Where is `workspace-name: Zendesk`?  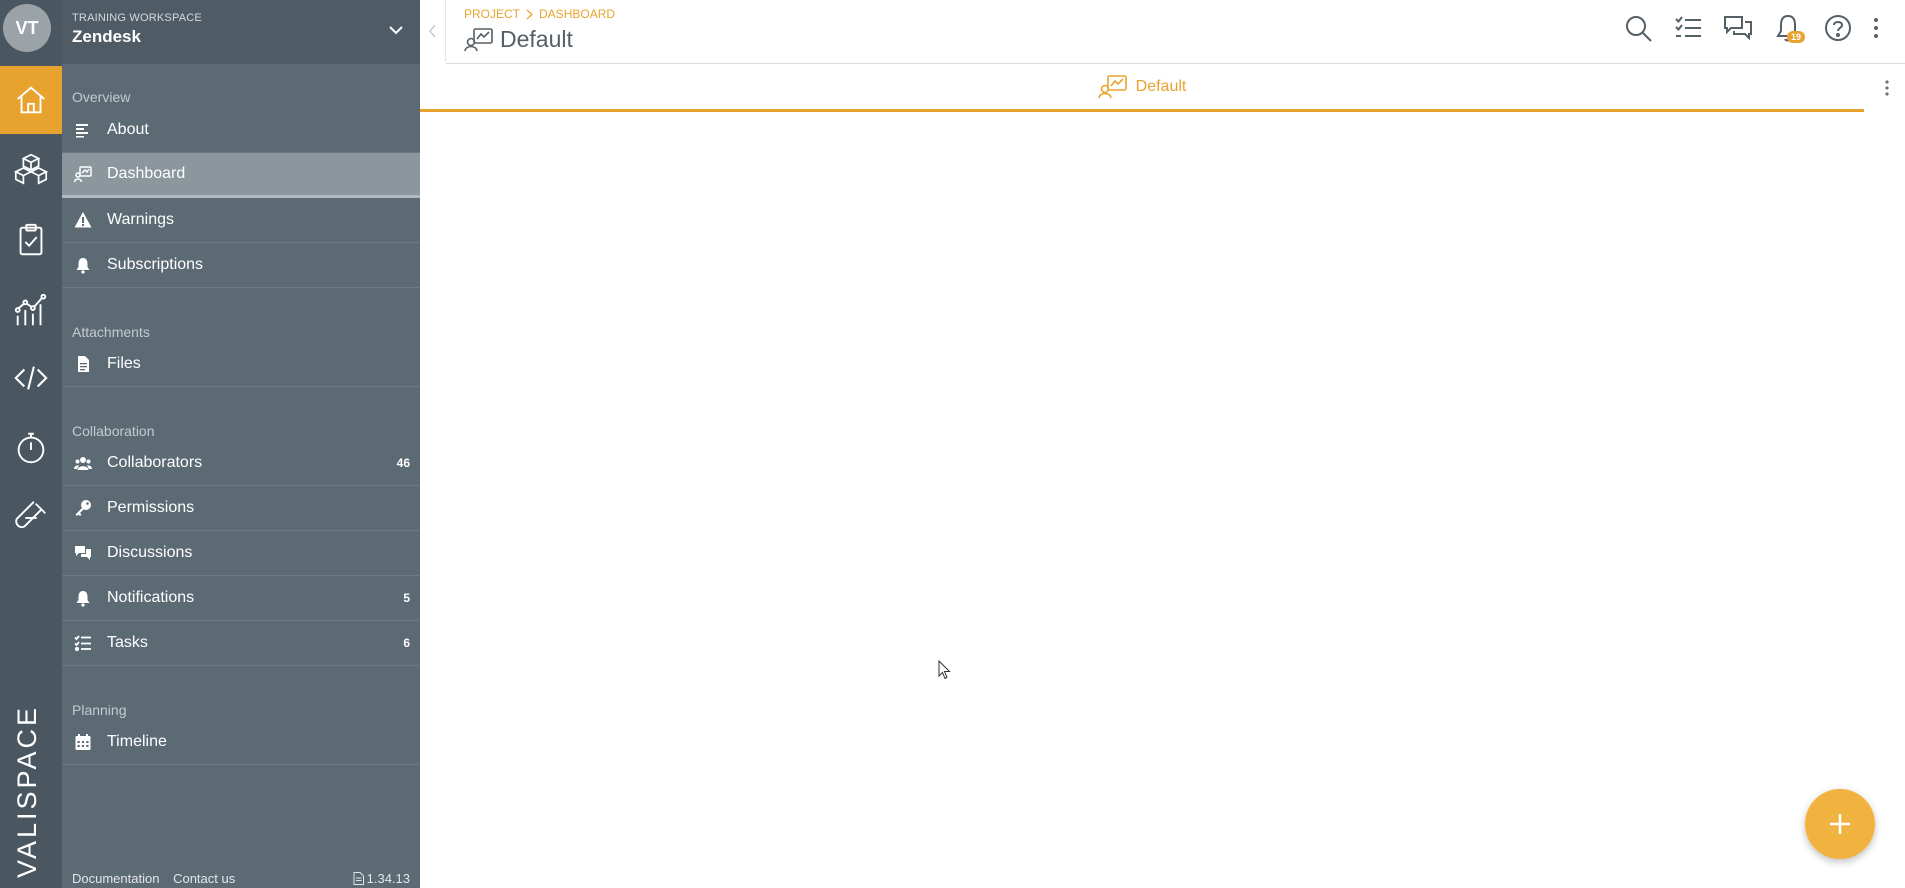 workspace-name: Zendesk is located at coordinates (106, 36).